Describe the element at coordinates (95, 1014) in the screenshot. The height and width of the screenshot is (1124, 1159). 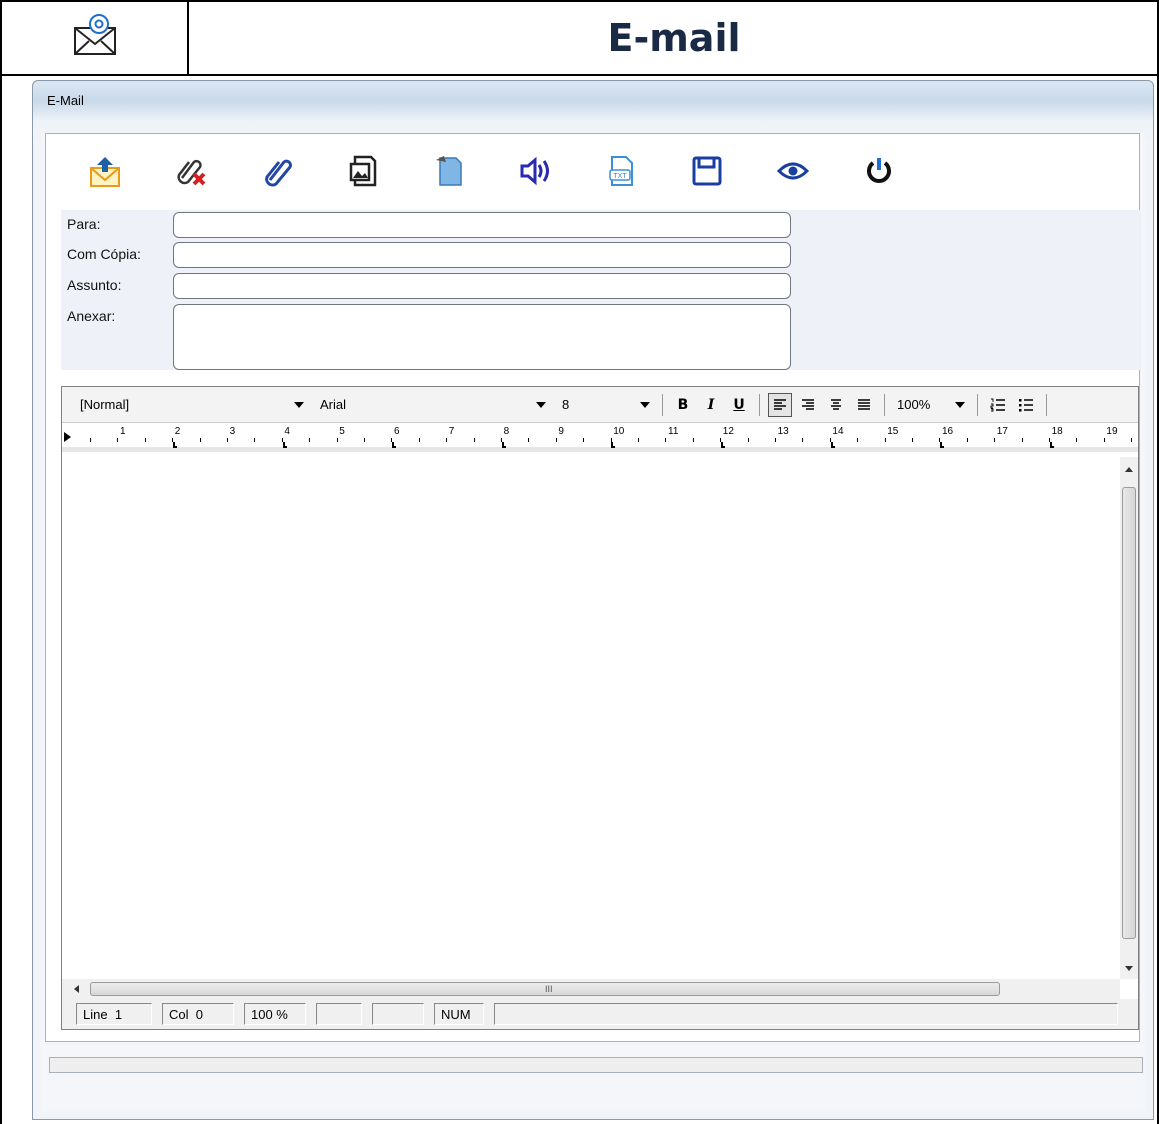
I see `line-label: Line` at that location.